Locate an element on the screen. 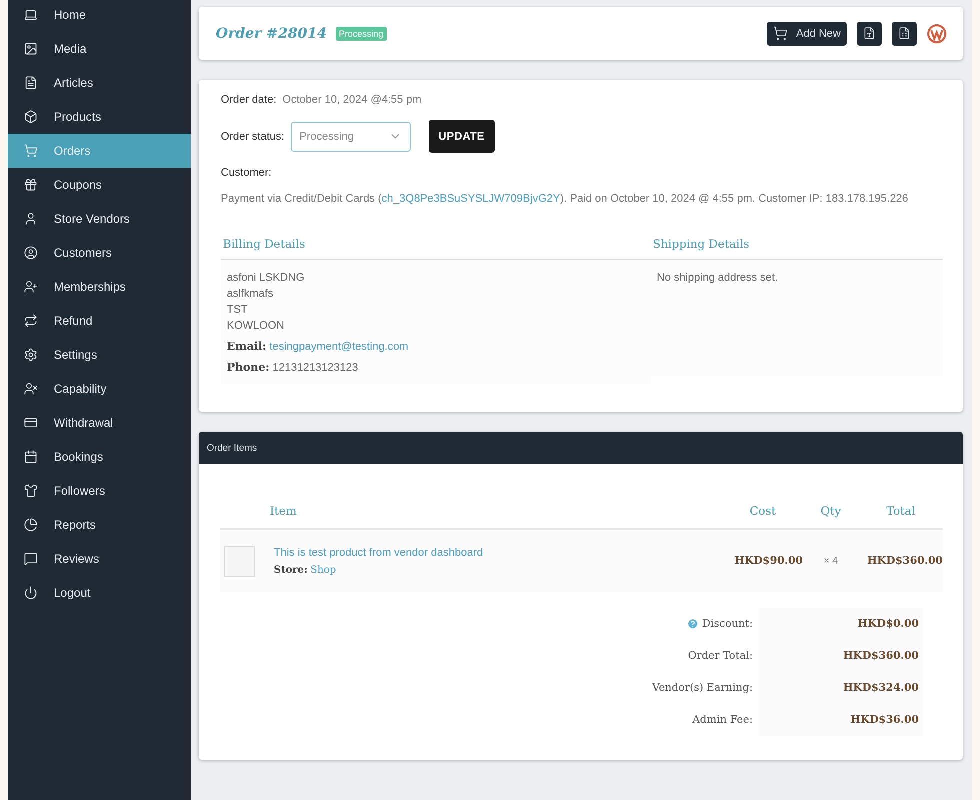  sidebar-item: Reviews is located at coordinates (99, 559).